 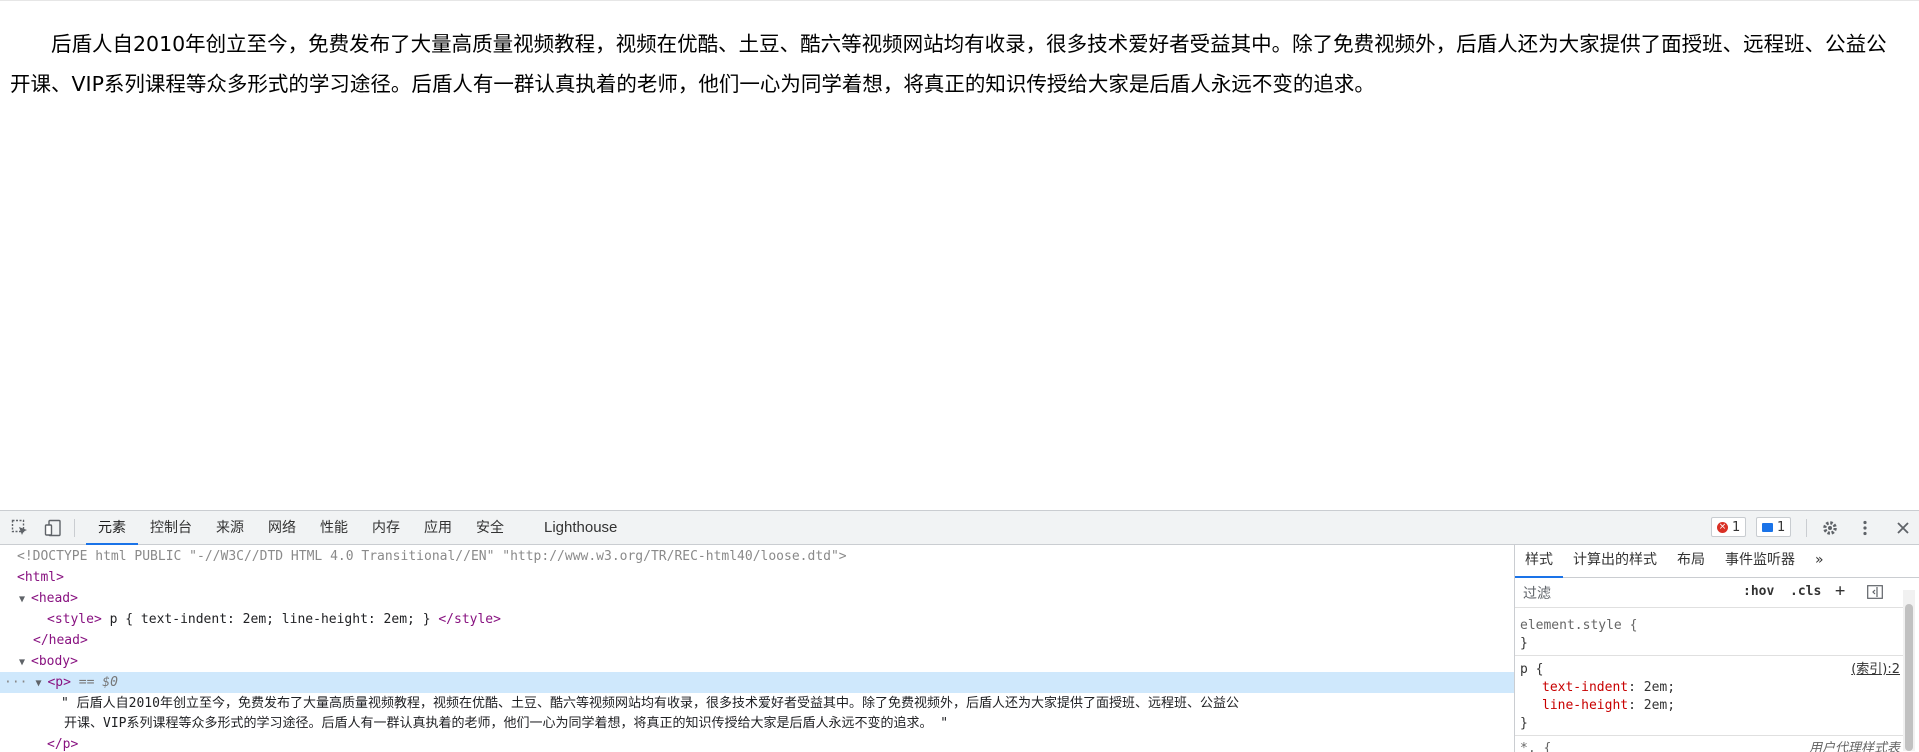 I want to click on tab-console: 控制台, so click(x=171, y=528).